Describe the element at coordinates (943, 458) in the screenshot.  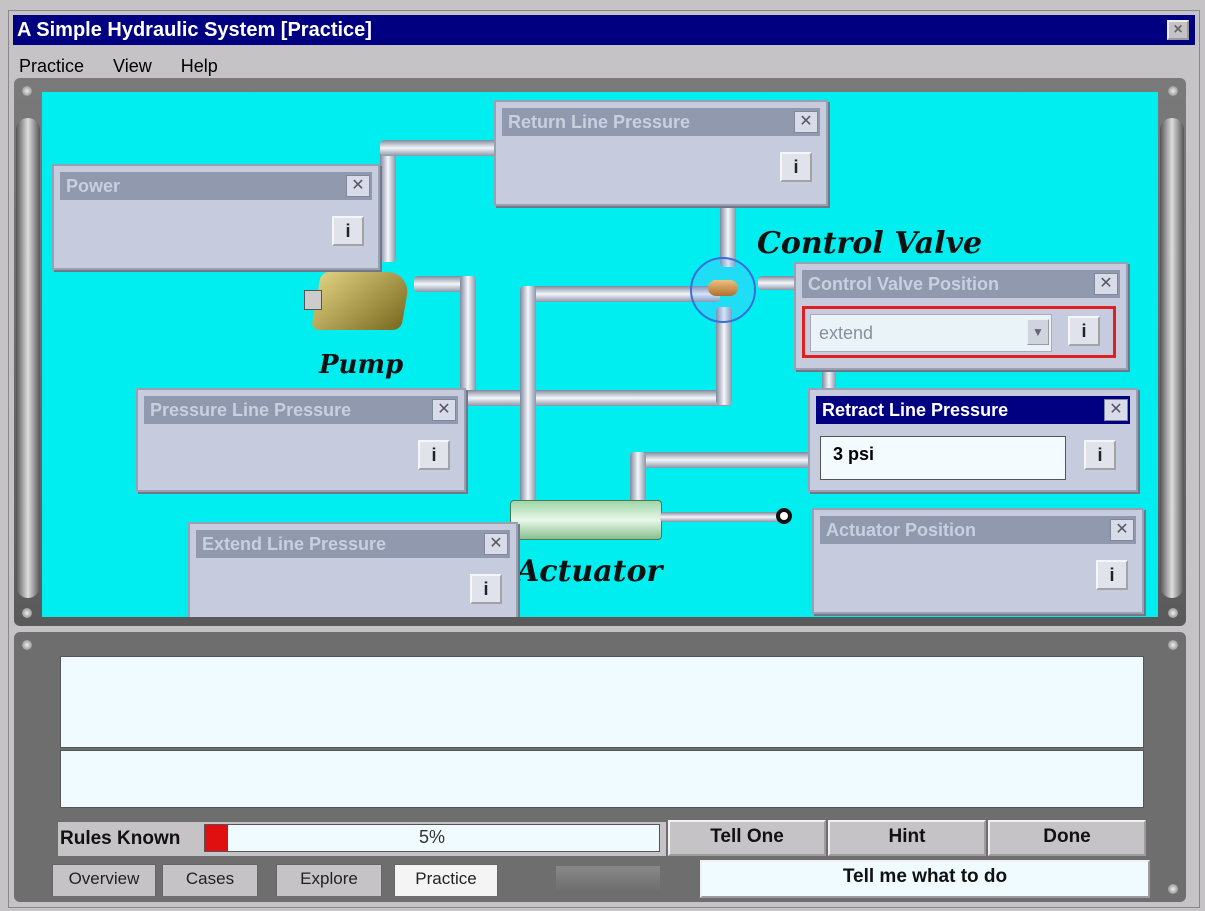
I see `retract-pressure-value: 3 psi` at that location.